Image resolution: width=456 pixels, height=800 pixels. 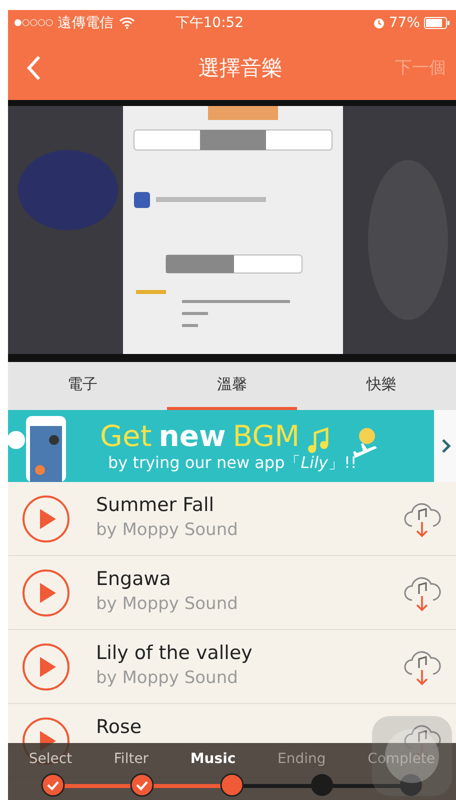 I want to click on track-title: Rose, so click(x=119, y=727).